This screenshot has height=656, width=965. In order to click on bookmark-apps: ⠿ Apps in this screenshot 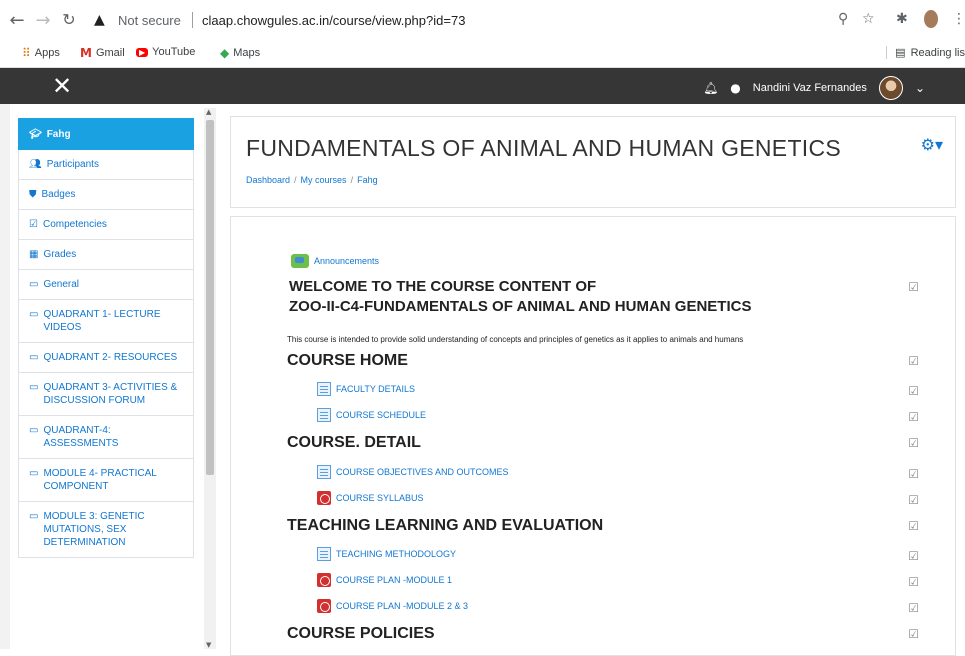, I will do `click(41, 53)`.